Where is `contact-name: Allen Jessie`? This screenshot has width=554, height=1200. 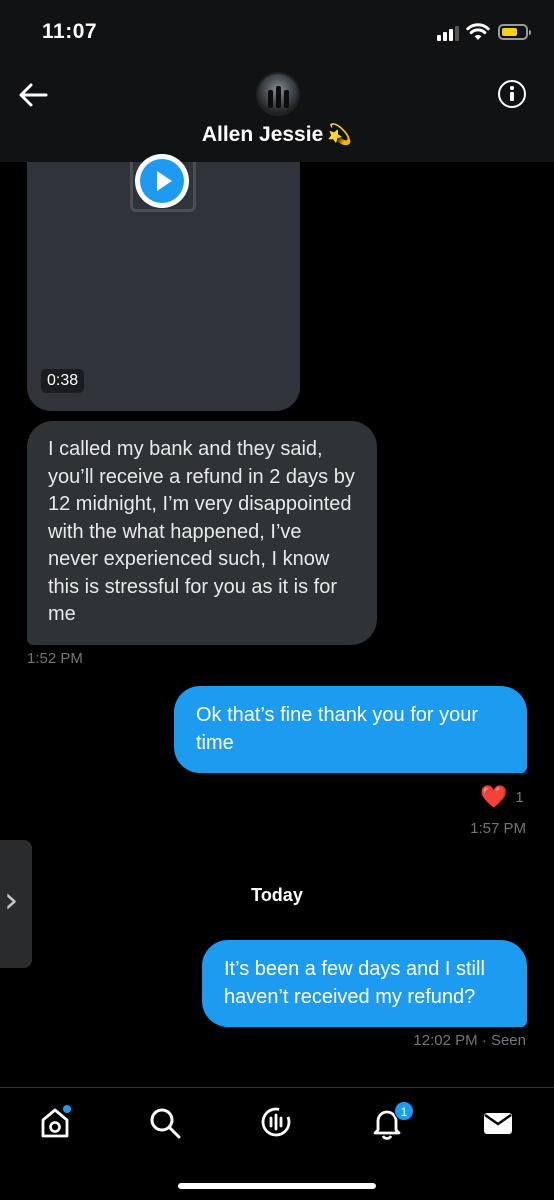 contact-name: Allen Jessie is located at coordinates (262, 134).